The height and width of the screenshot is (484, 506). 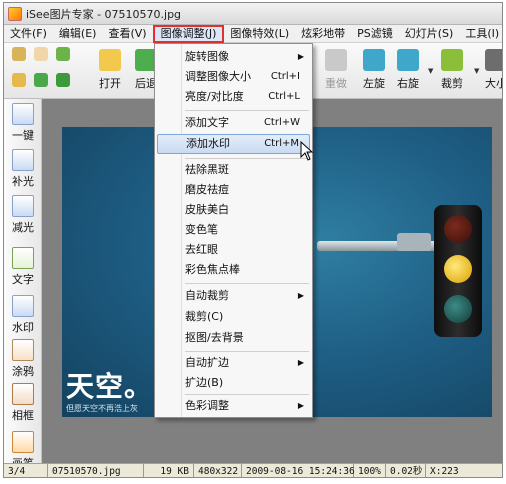 What do you see at coordinates (204, 316) in the screenshot?
I see `menu-item-crop-label: 裁剪(C)` at bounding box center [204, 316].